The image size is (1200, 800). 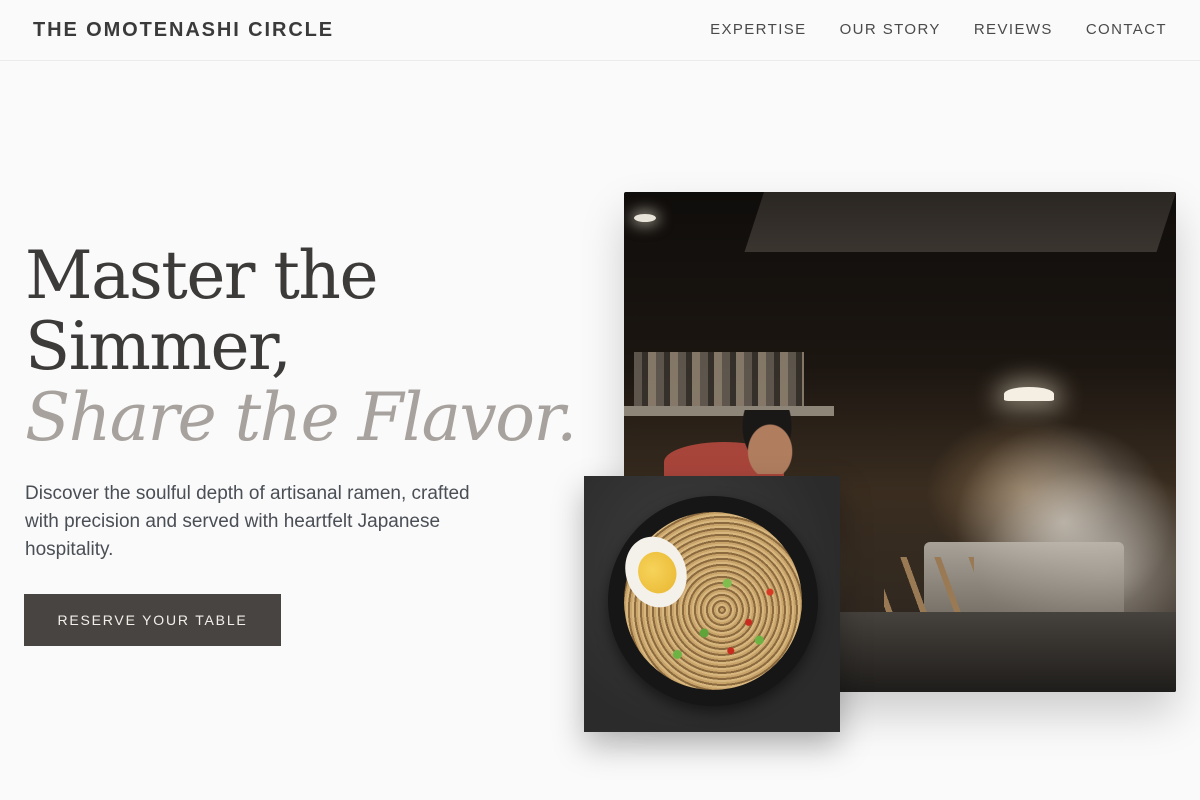 I want to click on egg-yolk, so click(x=657, y=572).